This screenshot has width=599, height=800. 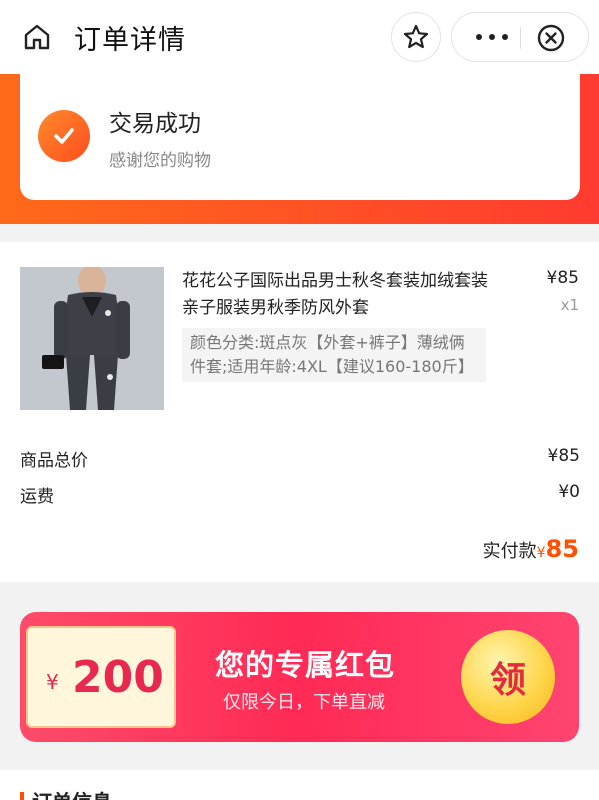 I want to click on checkmark-icon, so click(x=64, y=136).